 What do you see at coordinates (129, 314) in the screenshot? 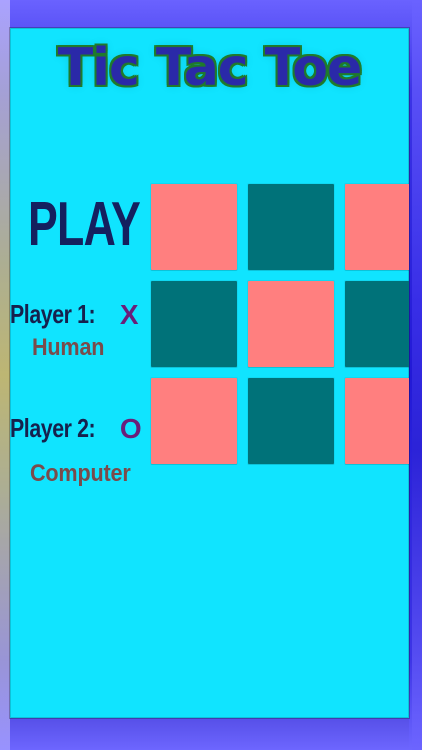
I see `player-1-mark: X` at bounding box center [129, 314].